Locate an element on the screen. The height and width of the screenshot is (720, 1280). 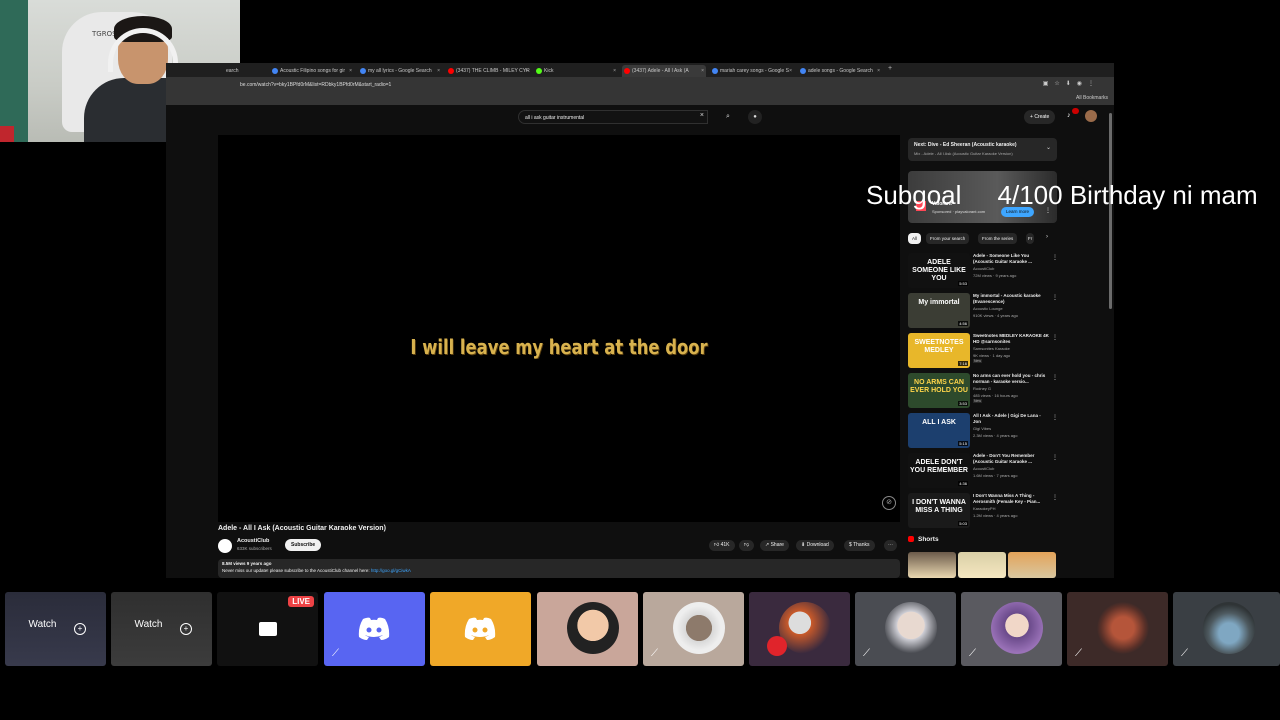
channel-avatar is located at coordinates (225, 546).